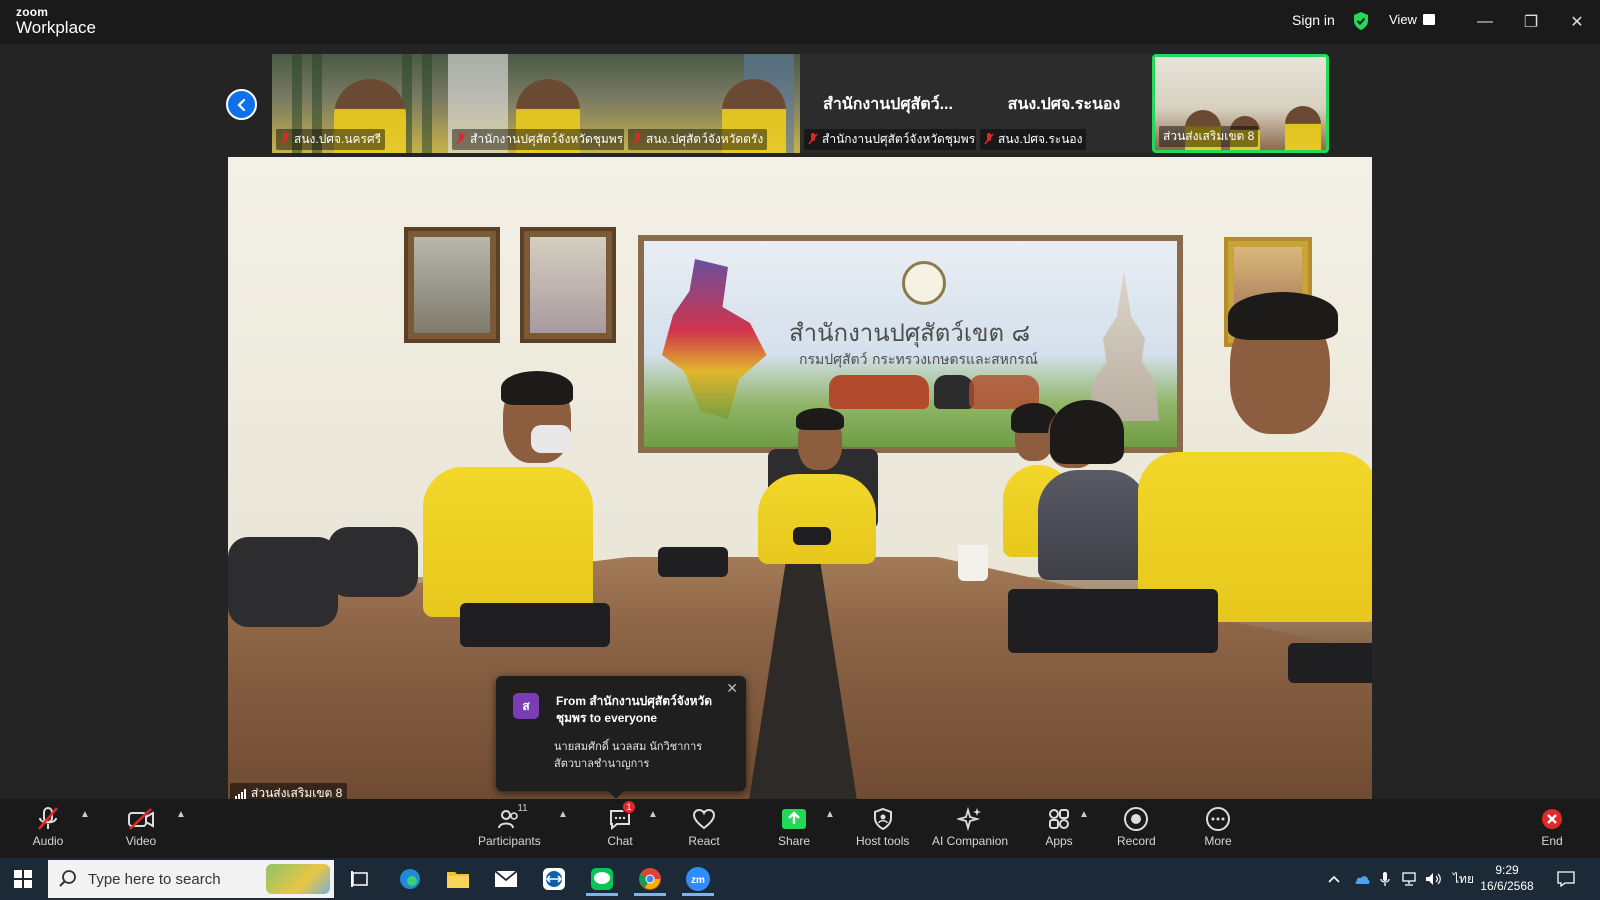 Image resolution: width=1600 pixels, height=900 pixels. I want to click on search-highlight-image, so click(298, 879).